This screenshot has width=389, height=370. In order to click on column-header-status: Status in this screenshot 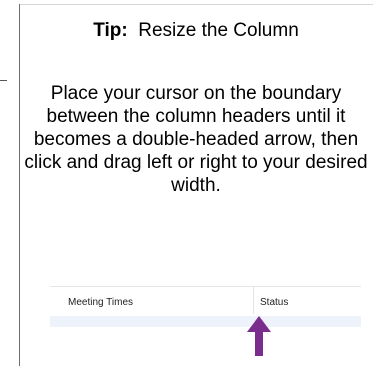, I will do `click(274, 302)`.